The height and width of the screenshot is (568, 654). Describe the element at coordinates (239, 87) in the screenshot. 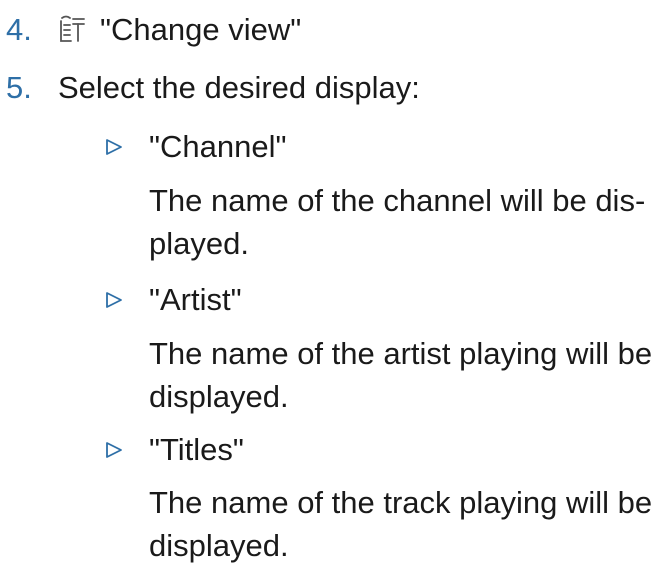

I see `step-text: Select the desired display:` at that location.